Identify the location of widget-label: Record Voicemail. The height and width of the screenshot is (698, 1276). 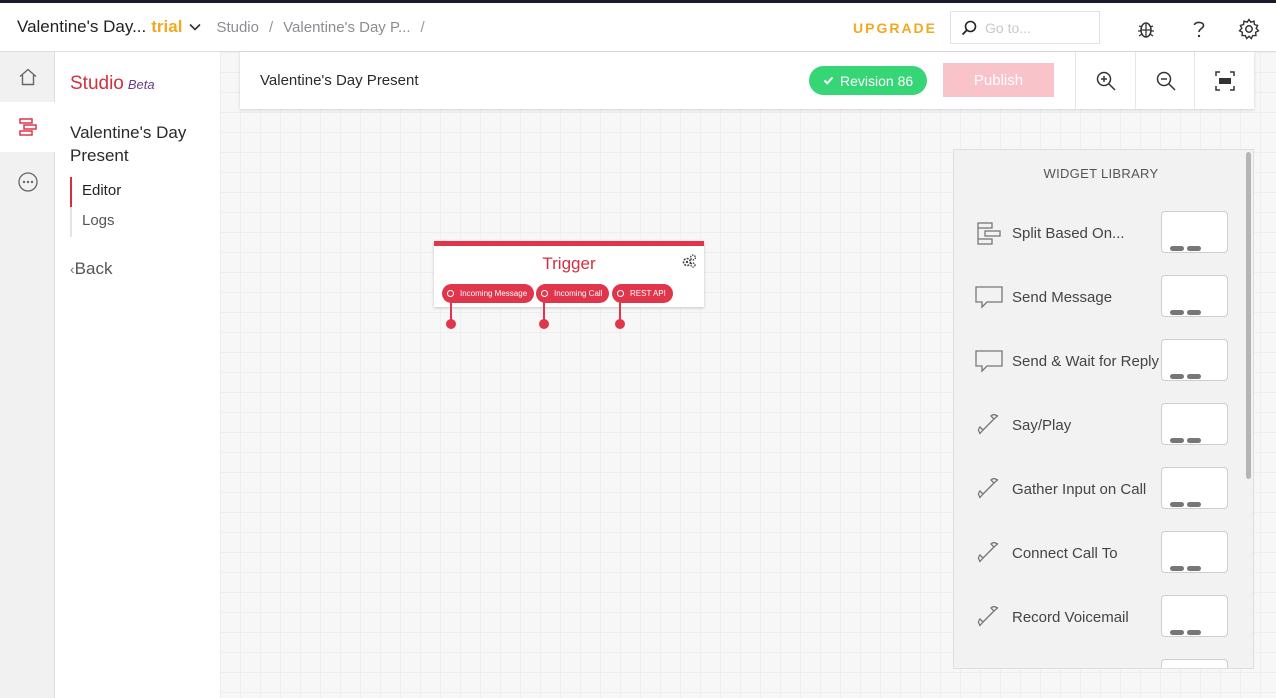
(1070, 617).